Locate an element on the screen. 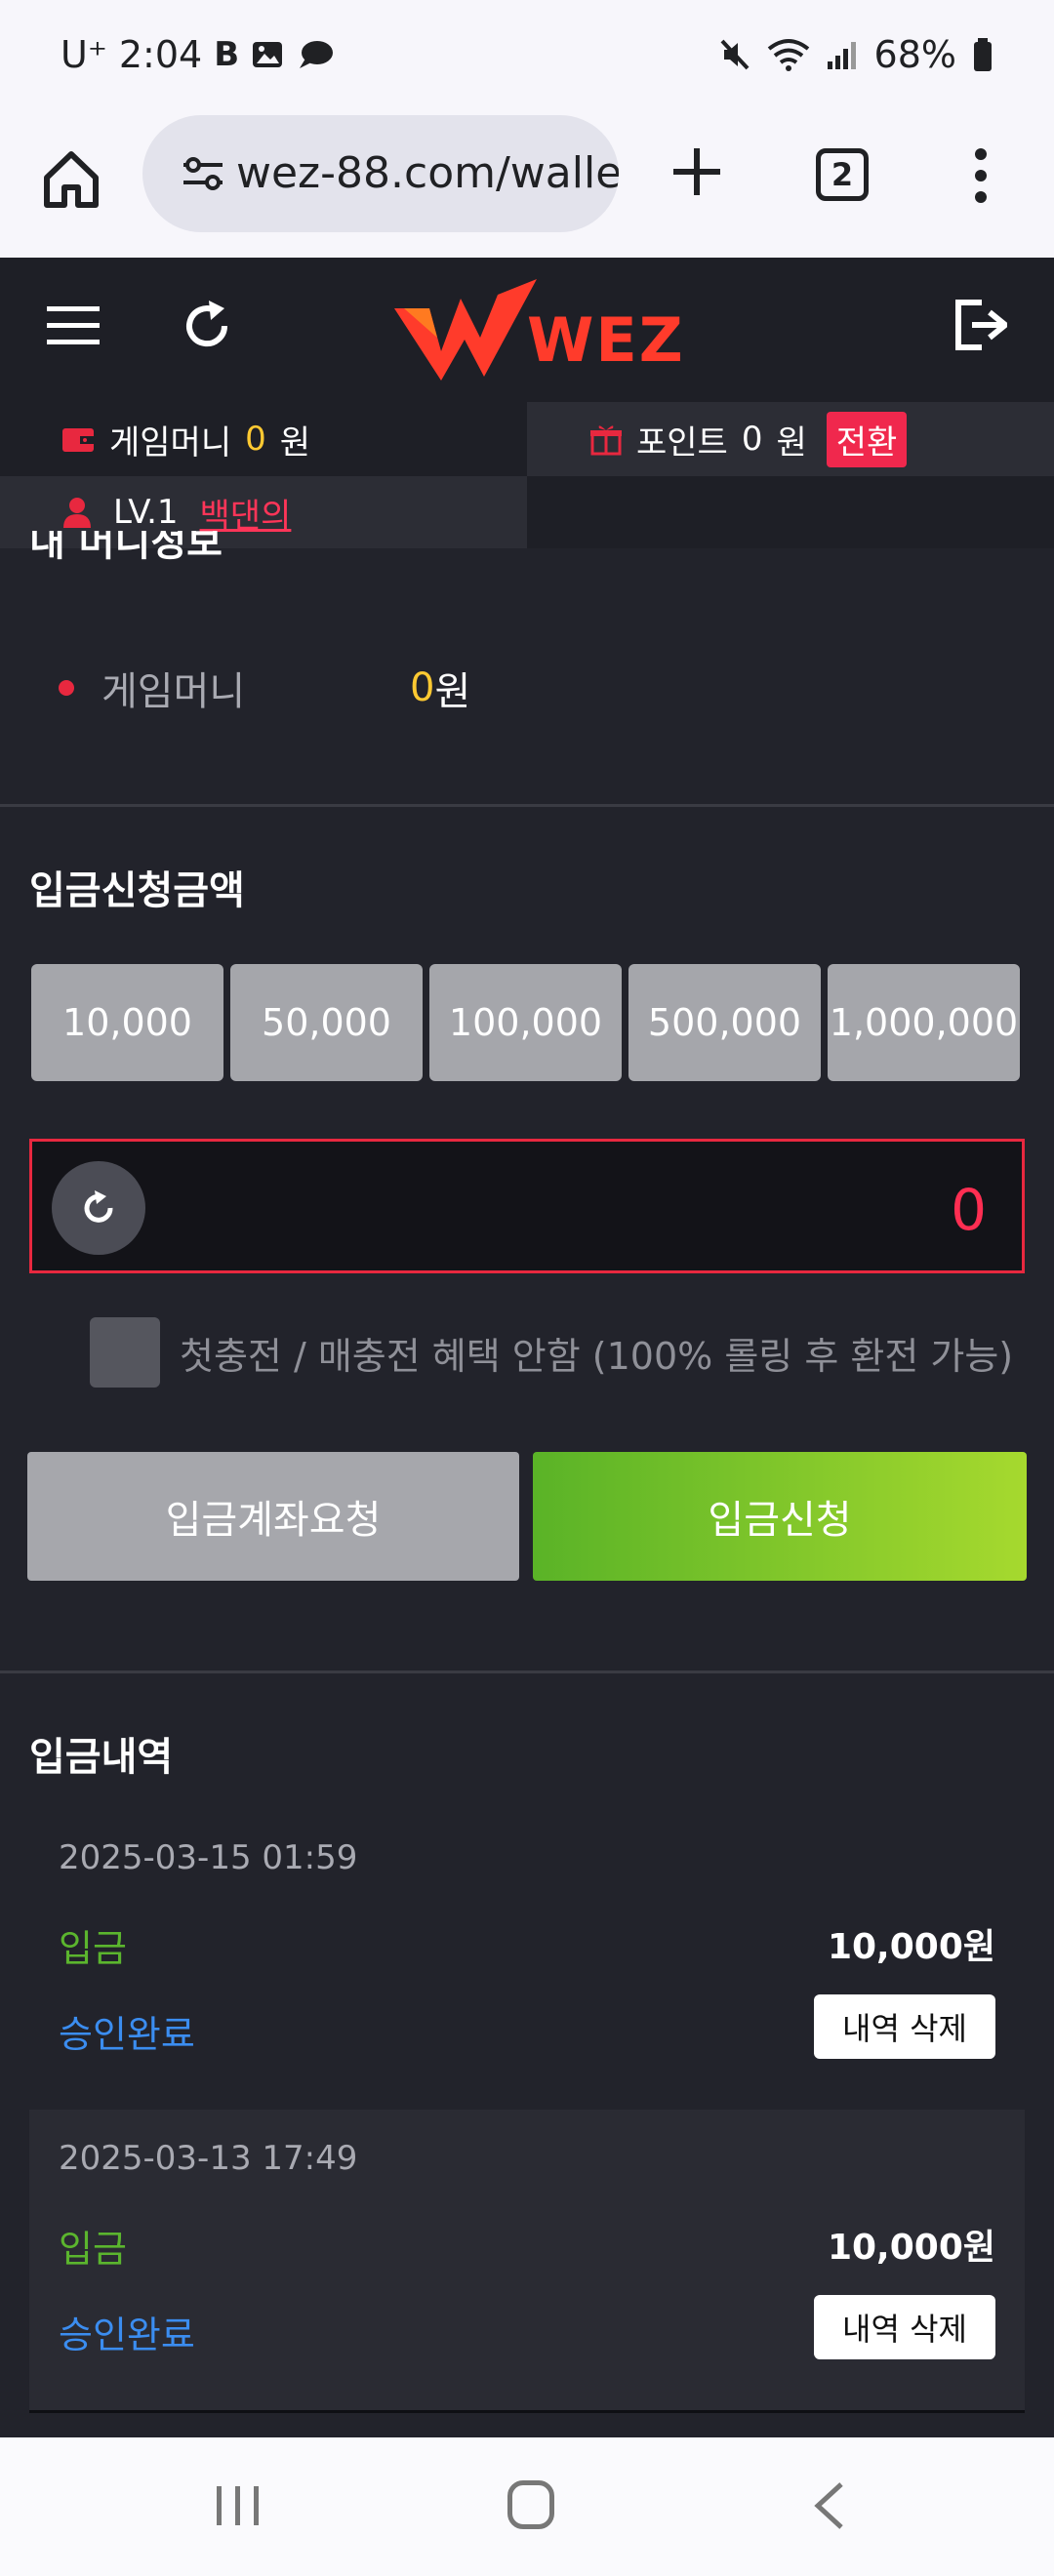 Image resolution: width=1054 pixels, height=2576 pixels. reset-icon is located at coordinates (98, 1206).